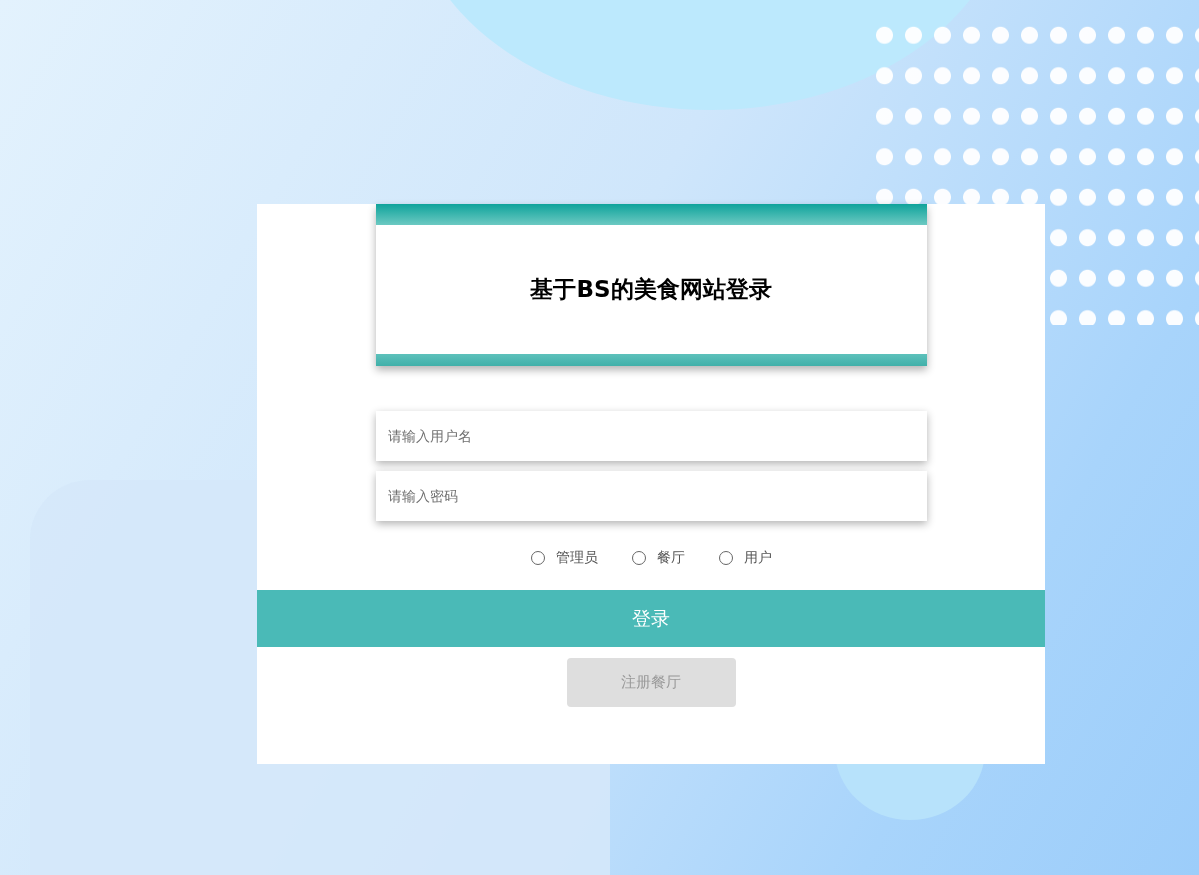  Describe the element at coordinates (670, 558) in the screenshot. I see `radio-label: 餐厅` at that location.